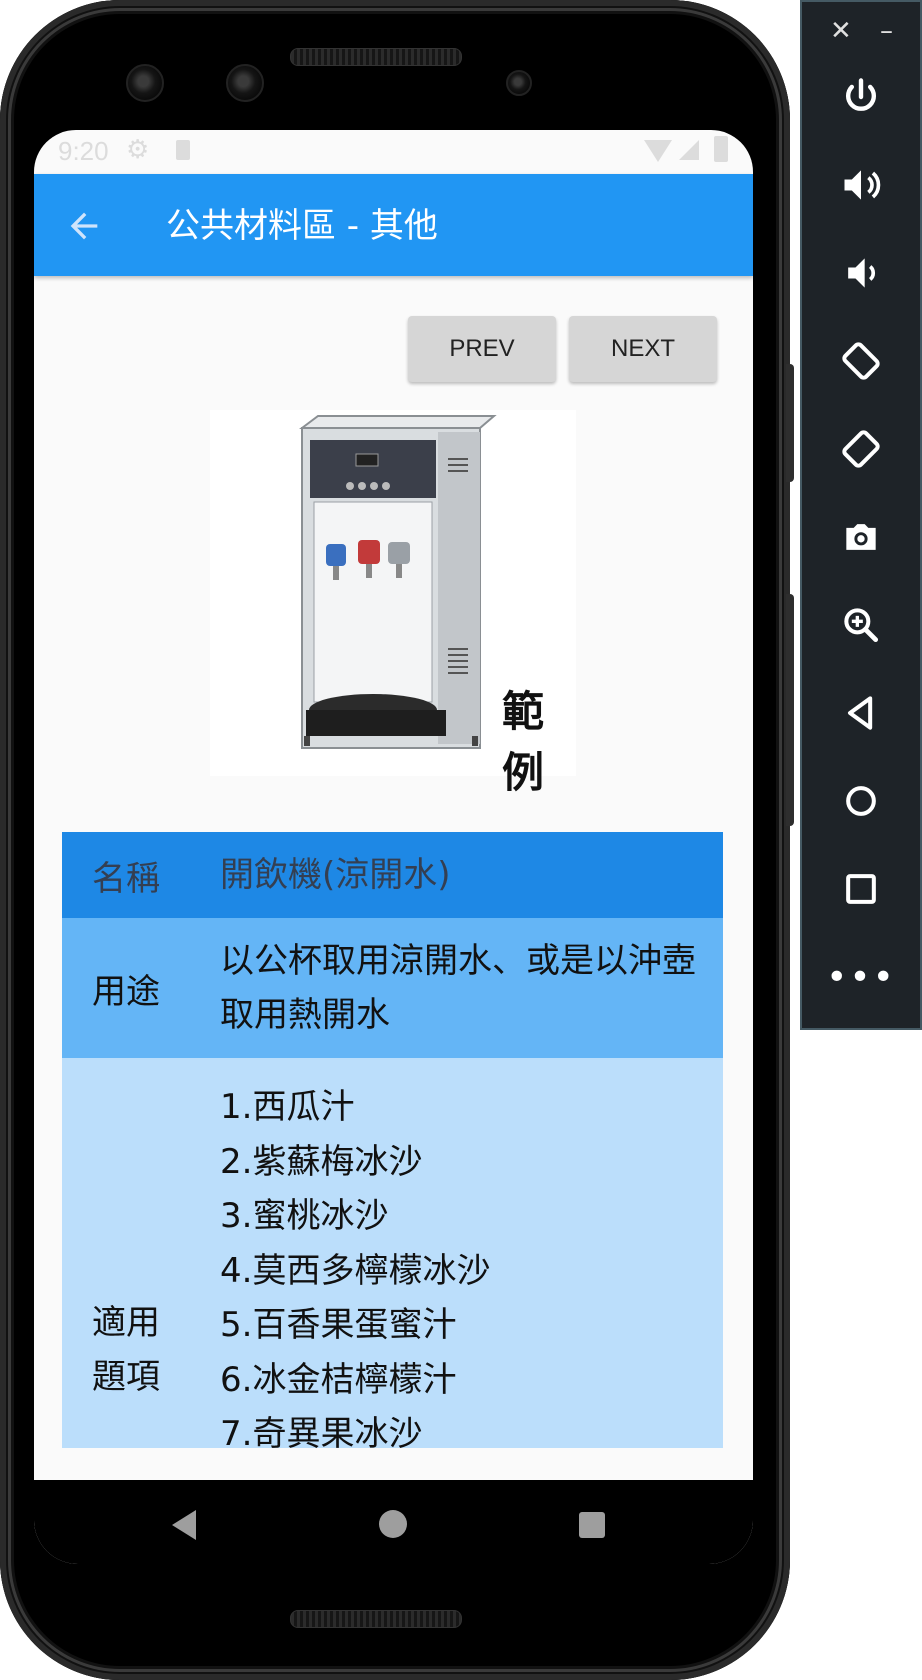 The width and height of the screenshot is (922, 1680). Describe the element at coordinates (376, 57) in the screenshot. I see `top-speaker` at that location.